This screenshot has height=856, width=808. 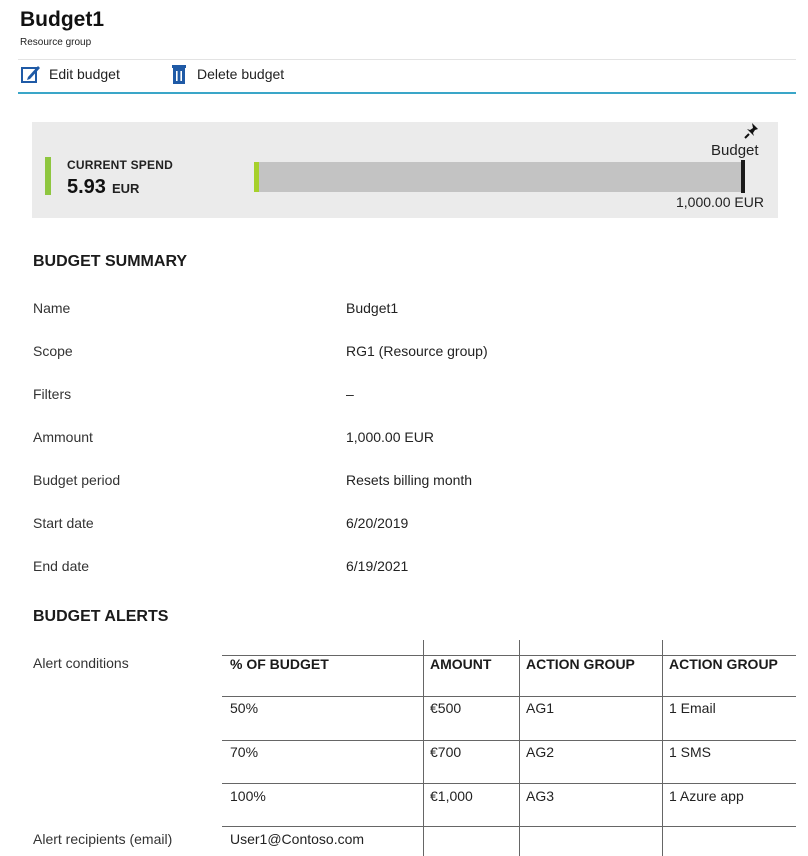 What do you see at coordinates (752, 131) in the screenshot?
I see `pin-icon` at bounding box center [752, 131].